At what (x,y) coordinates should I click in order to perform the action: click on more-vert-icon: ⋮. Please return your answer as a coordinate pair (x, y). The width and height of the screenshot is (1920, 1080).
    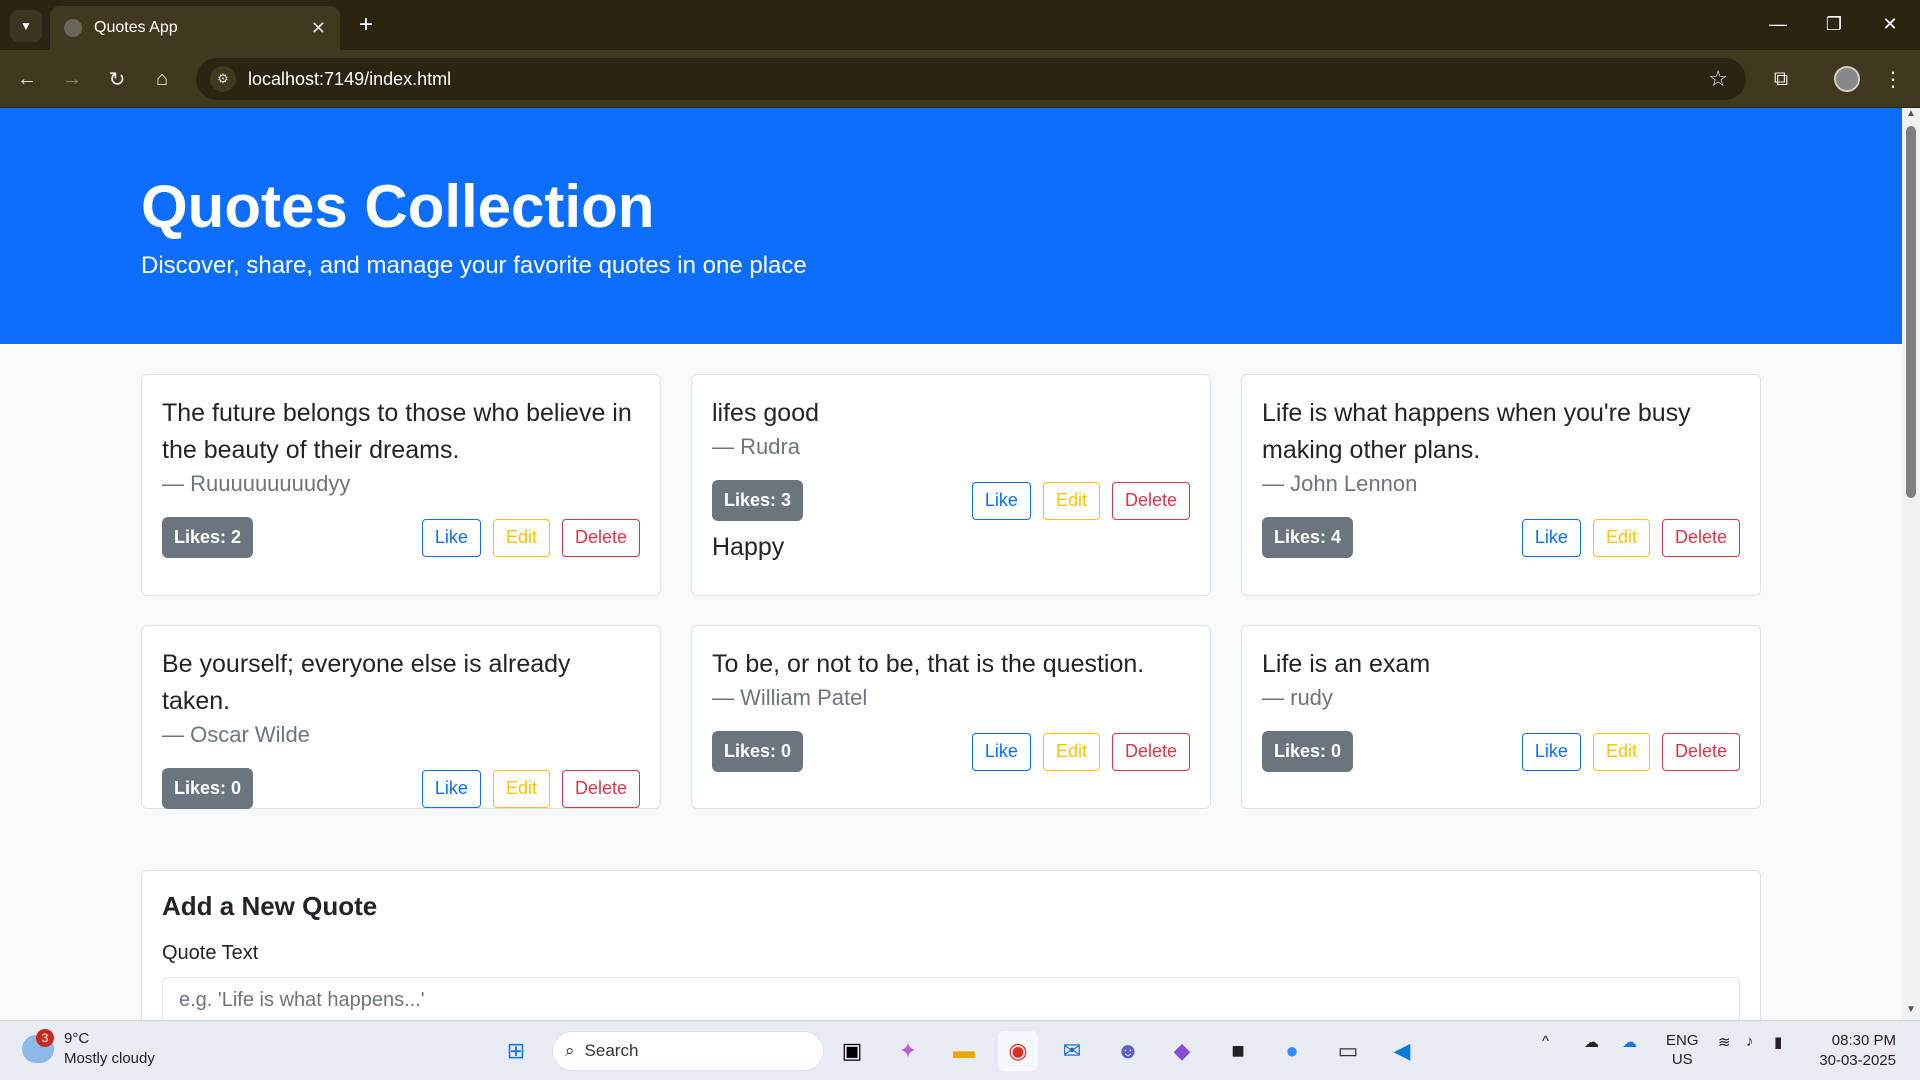
    Looking at the image, I should click on (1893, 79).